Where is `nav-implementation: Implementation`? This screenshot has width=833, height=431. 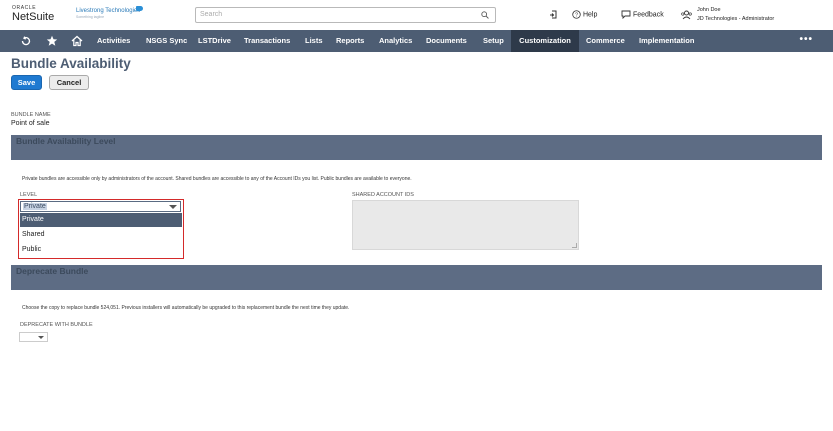 nav-implementation: Implementation is located at coordinates (666, 41).